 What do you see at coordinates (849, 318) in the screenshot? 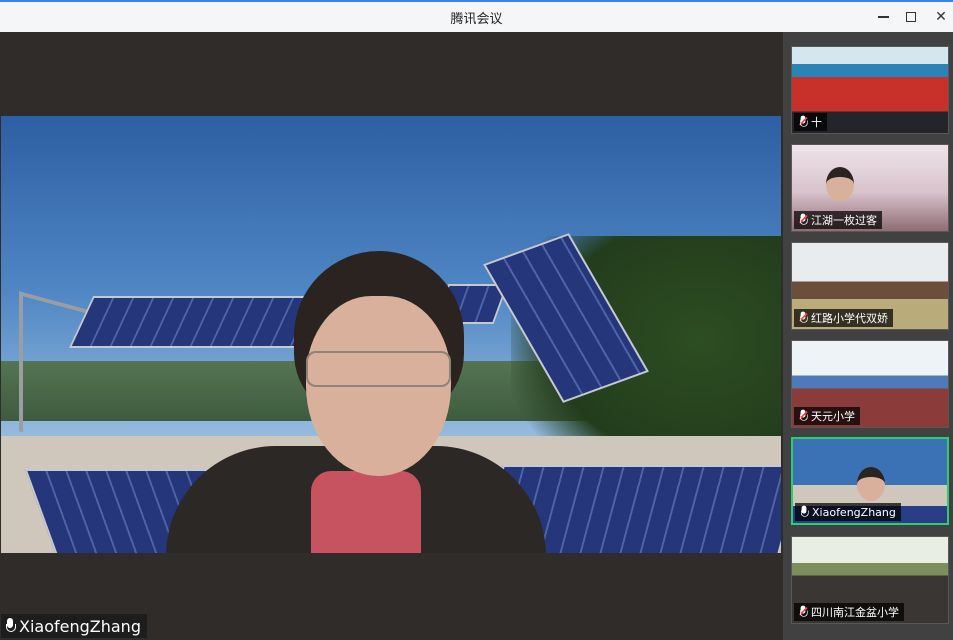
I see `participant-name: 红路小学代双娇` at bounding box center [849, 318].